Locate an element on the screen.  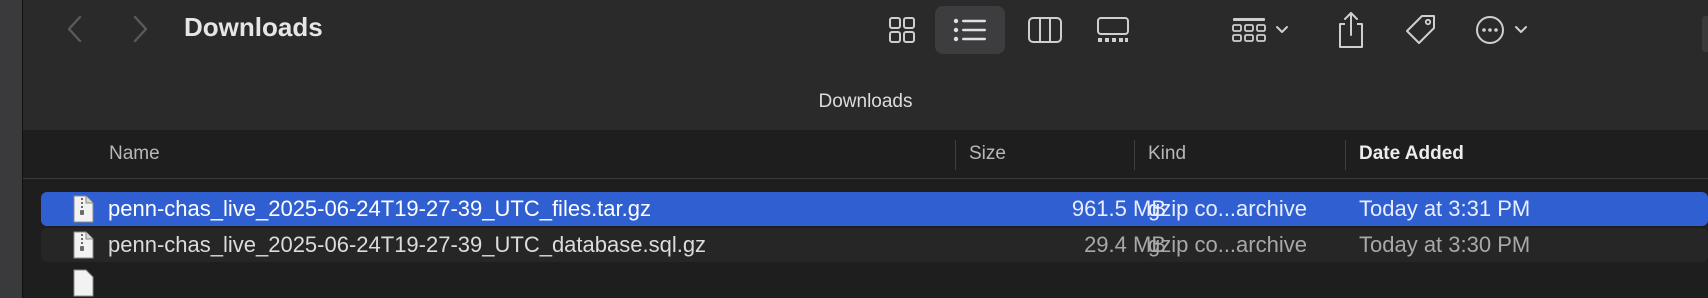
icon-view-button is located at coordinates (902, 30).